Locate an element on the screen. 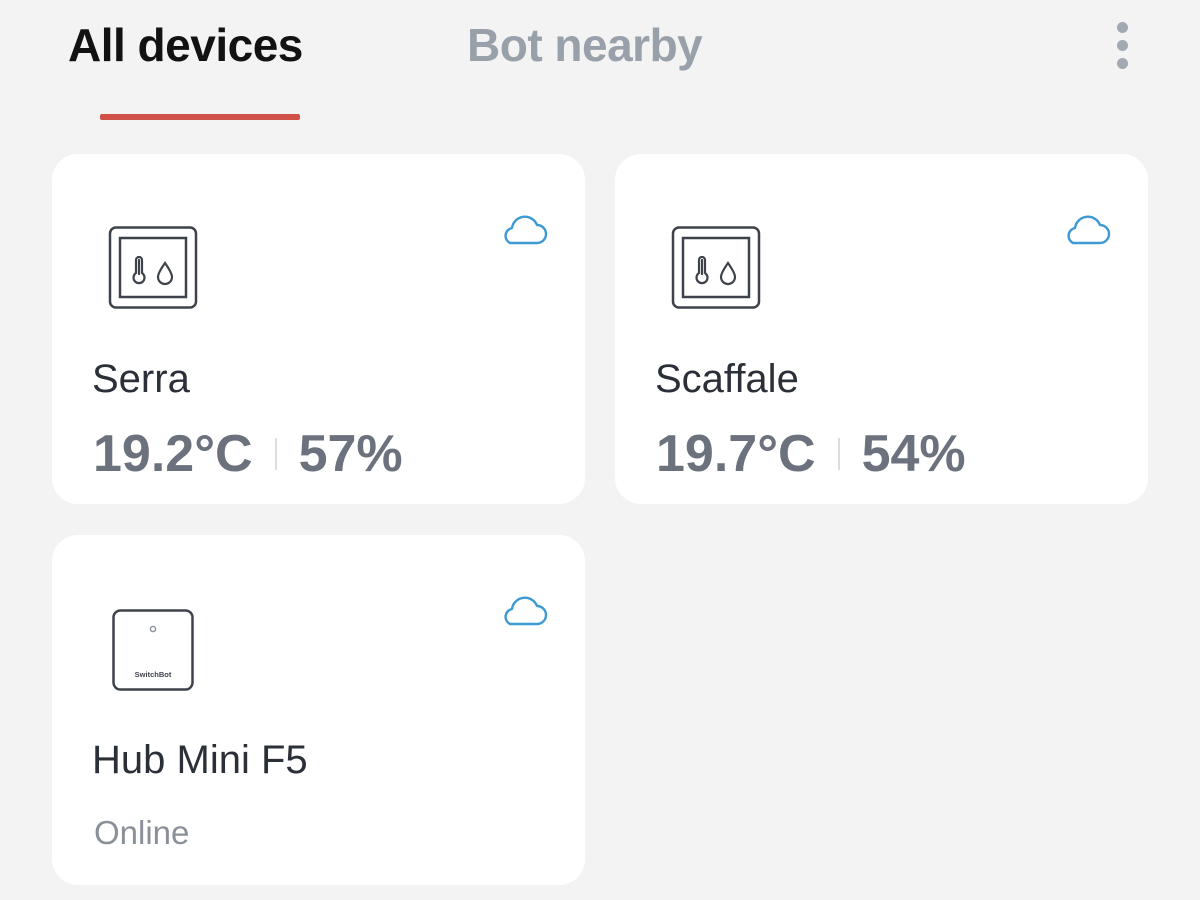 This screenshot has width=1200, height=900. device-readings: 19.7°C 54% is located at coordinates (811, 454).